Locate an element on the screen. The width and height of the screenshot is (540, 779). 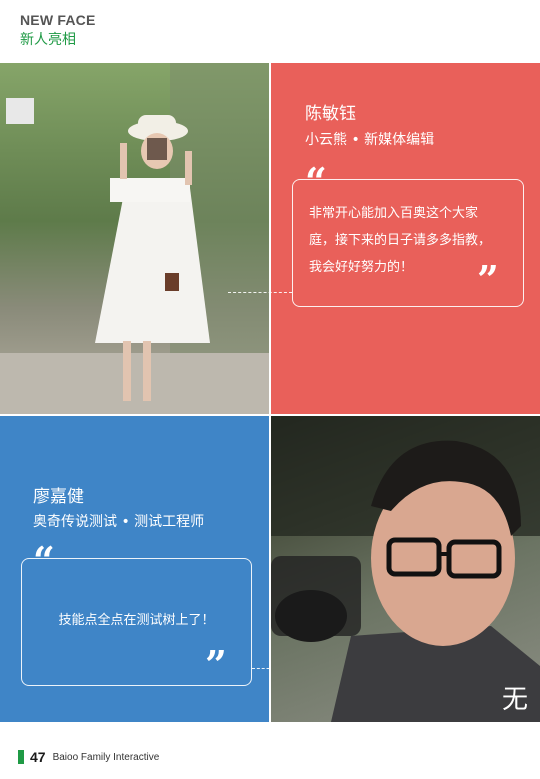
page-footer: 47 Baioo Family Interactive is located at coordinates (88, 757).